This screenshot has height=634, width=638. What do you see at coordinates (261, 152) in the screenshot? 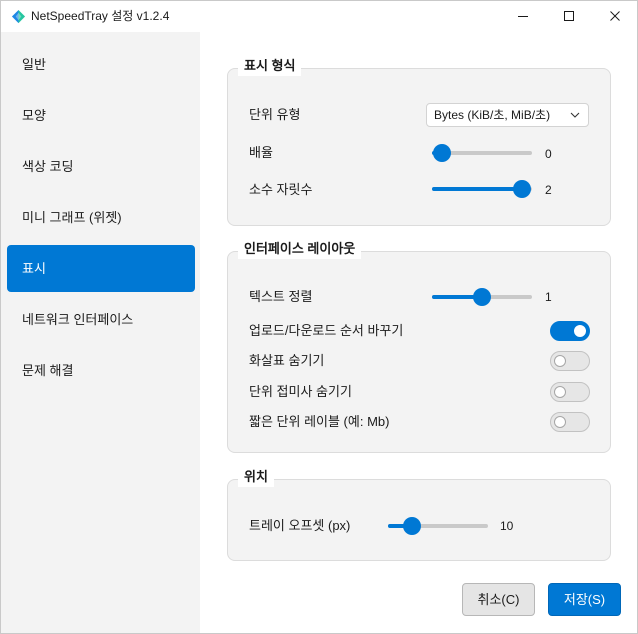
I see `scale-label: 배율` at bounding box center [261, 152].